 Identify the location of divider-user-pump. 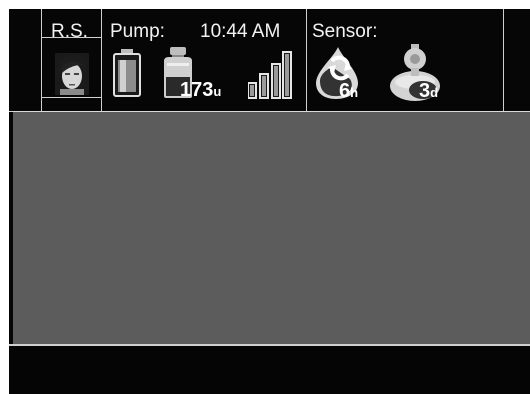
(101, 60).